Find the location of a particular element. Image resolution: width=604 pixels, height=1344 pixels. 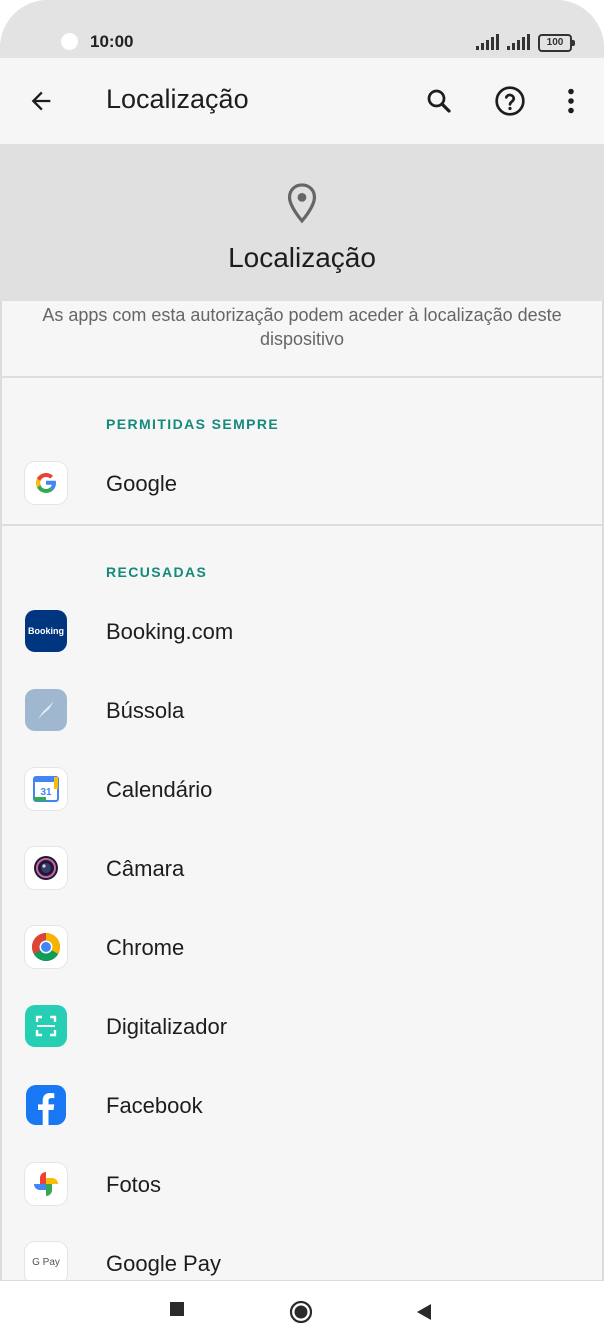

more-options-button is located at coordinates (571, 101).